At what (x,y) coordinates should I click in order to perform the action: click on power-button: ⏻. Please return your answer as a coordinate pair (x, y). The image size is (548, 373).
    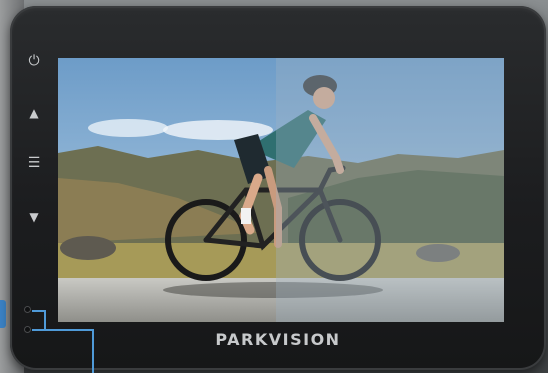
    Looking at the image, I should click on (34, 61).